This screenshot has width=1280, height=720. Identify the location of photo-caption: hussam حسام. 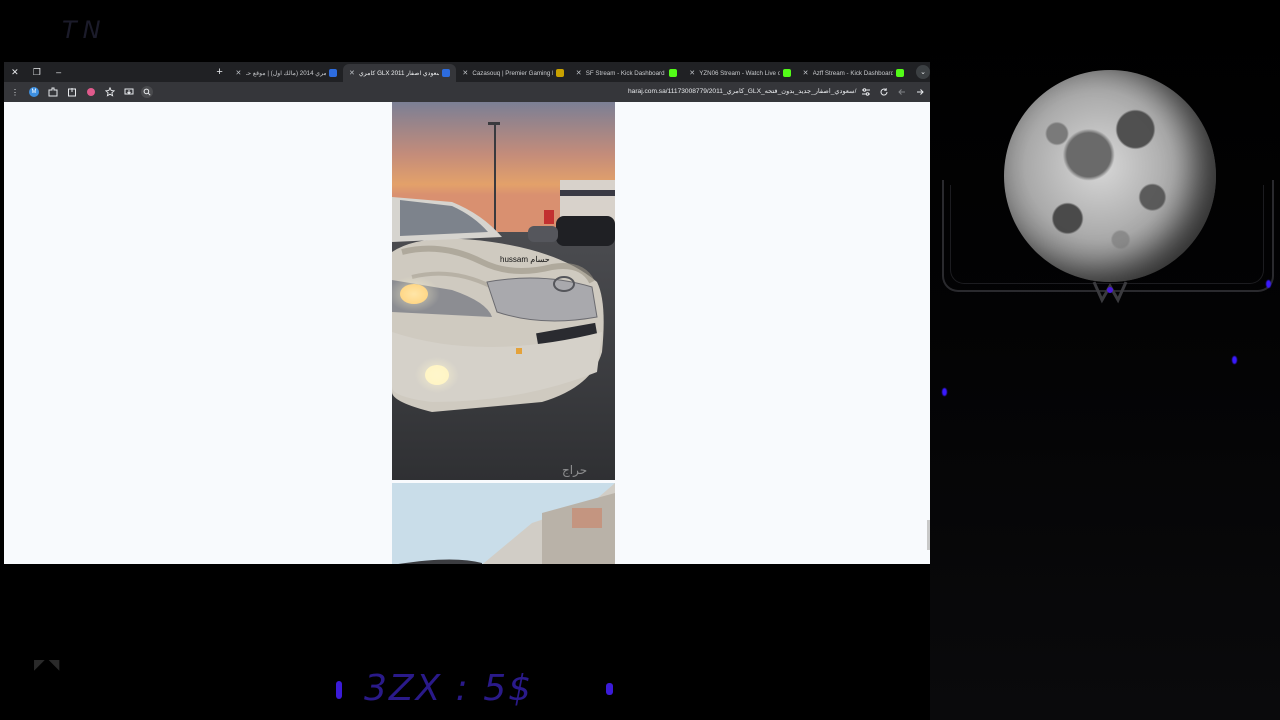
(525, 259).